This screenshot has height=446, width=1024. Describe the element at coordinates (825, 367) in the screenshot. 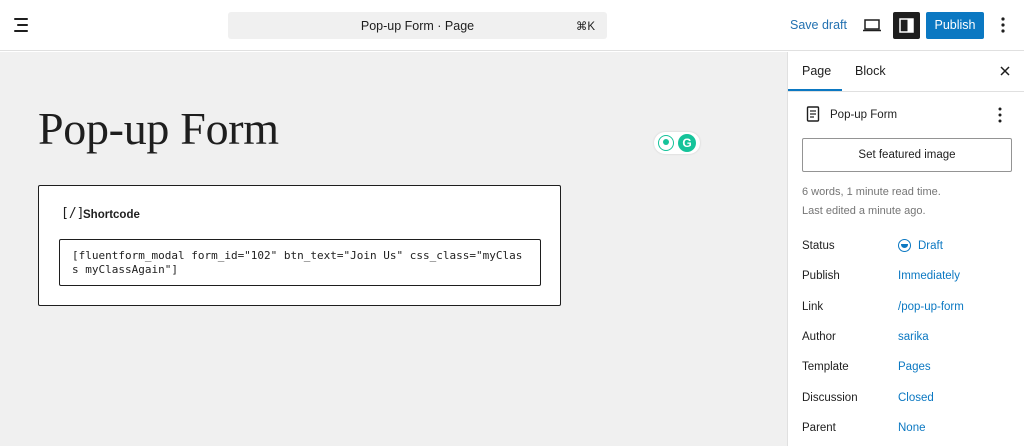

I see `template-label: Template` at that location.